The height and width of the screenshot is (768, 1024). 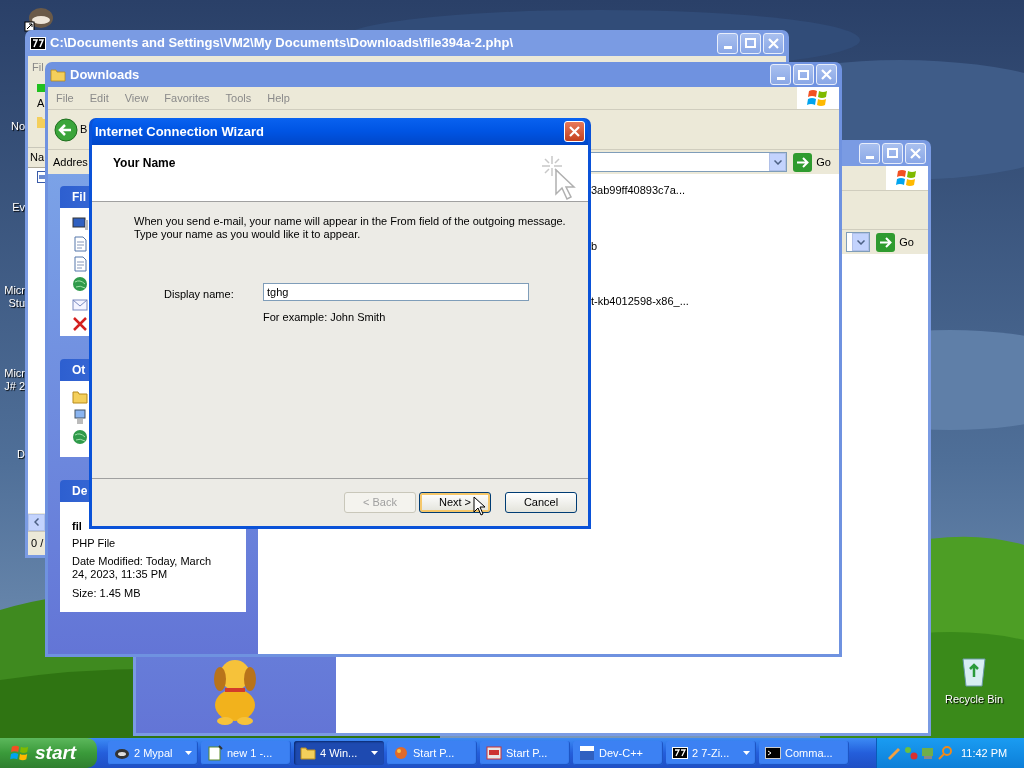 What do you see at coordinates (350, 221) in the screenshot?
I see `description-text: When you send e-mail, your name will appear in the From field of the outgoing message.` at bounding box center [350, 221].